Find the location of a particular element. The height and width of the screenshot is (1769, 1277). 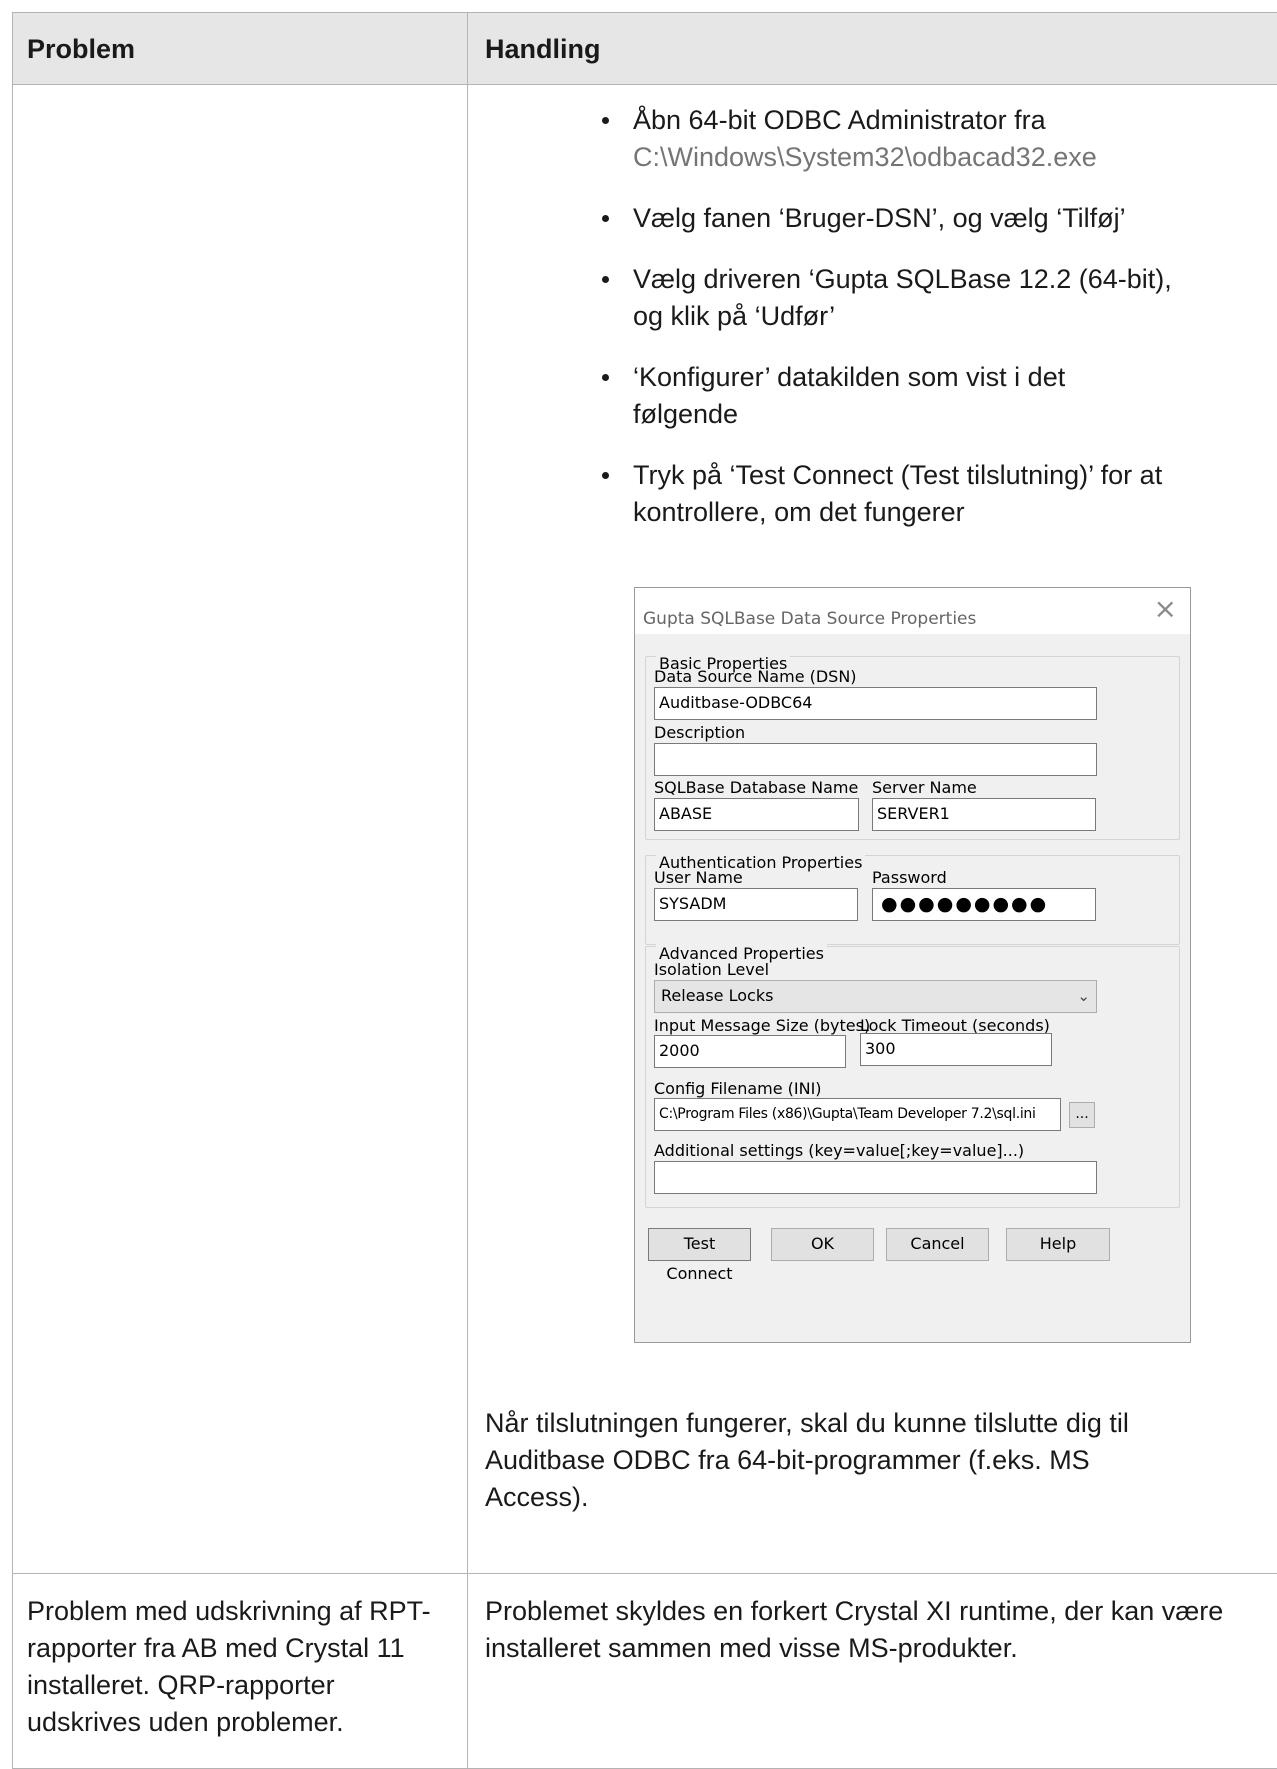

cancel-button: Cancel is located at coordinates (937, 1244).